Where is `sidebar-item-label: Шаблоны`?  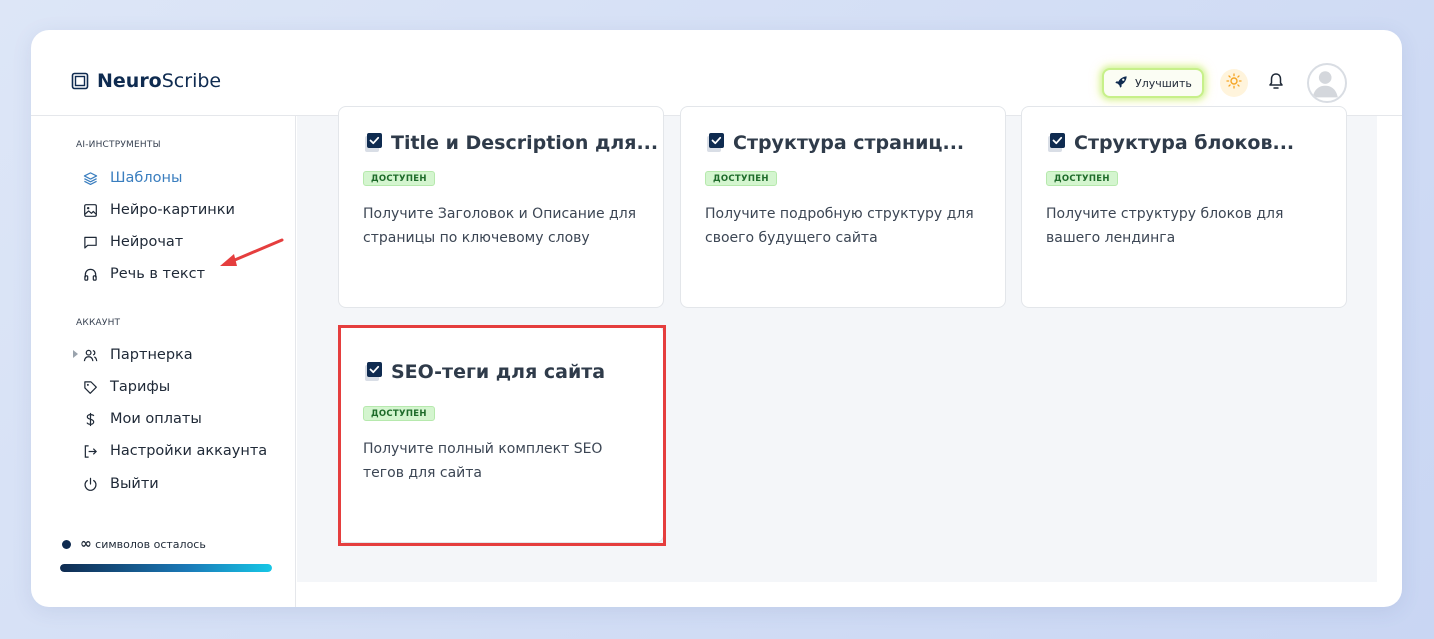 sidebar-item-label: Шаблоны is located at coordinates (146, 178).